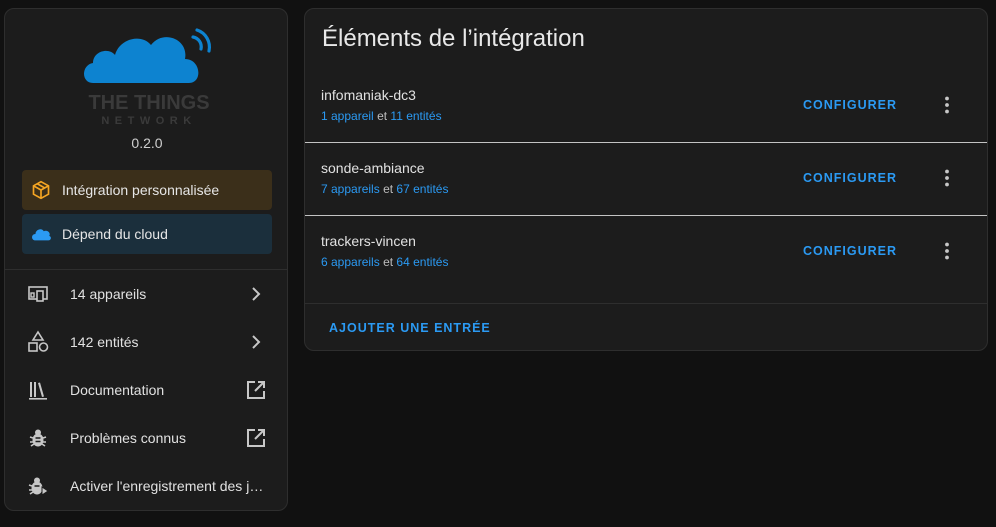  I want to click on entities-link: 142 entités, so click(146, 342).